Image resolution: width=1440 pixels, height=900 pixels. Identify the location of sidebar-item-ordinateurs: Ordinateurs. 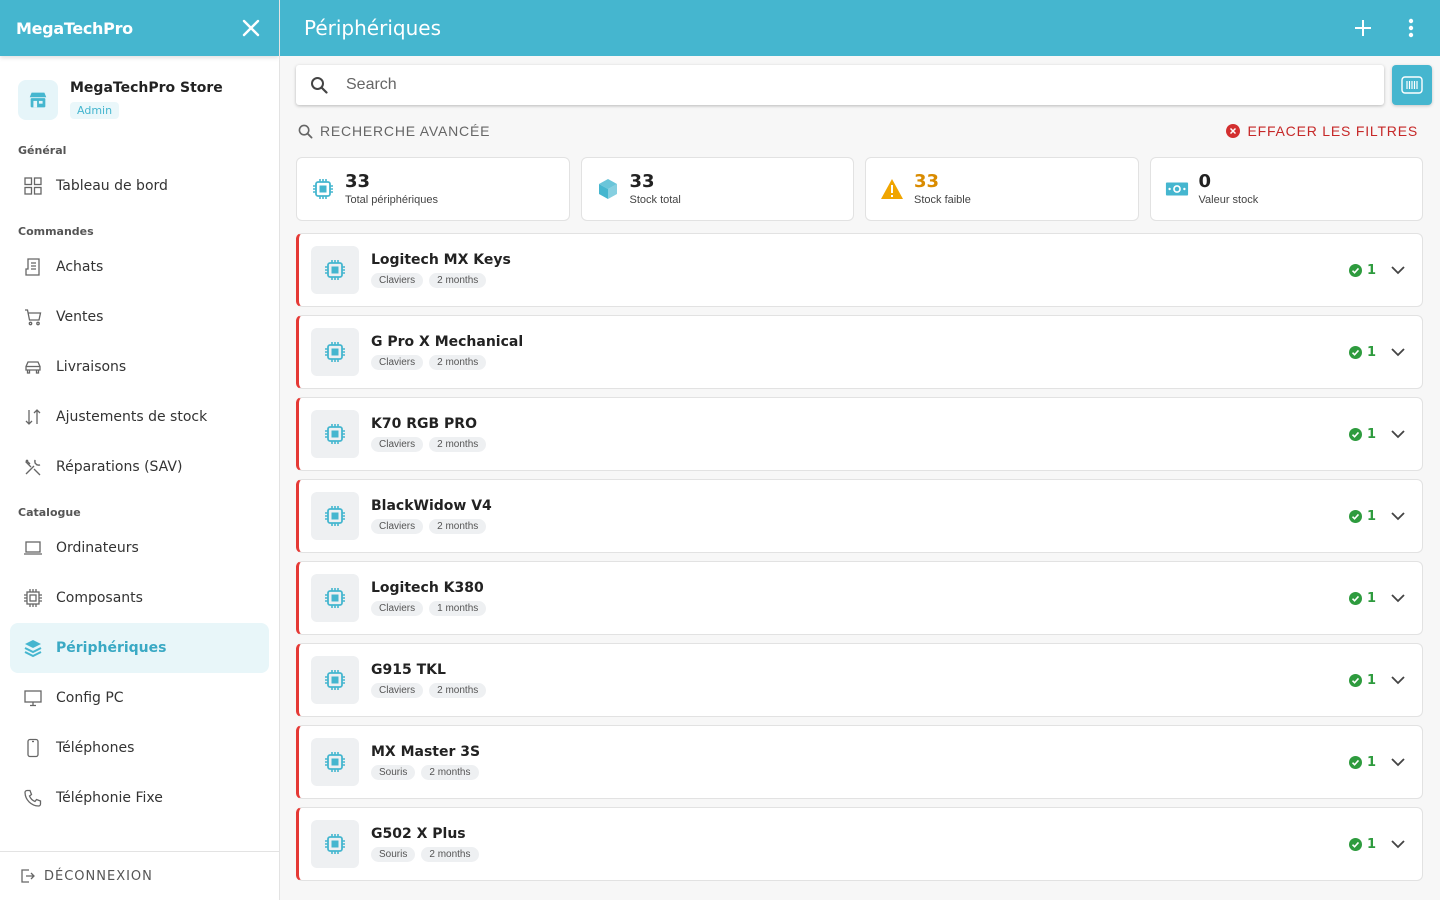
(139, 548).